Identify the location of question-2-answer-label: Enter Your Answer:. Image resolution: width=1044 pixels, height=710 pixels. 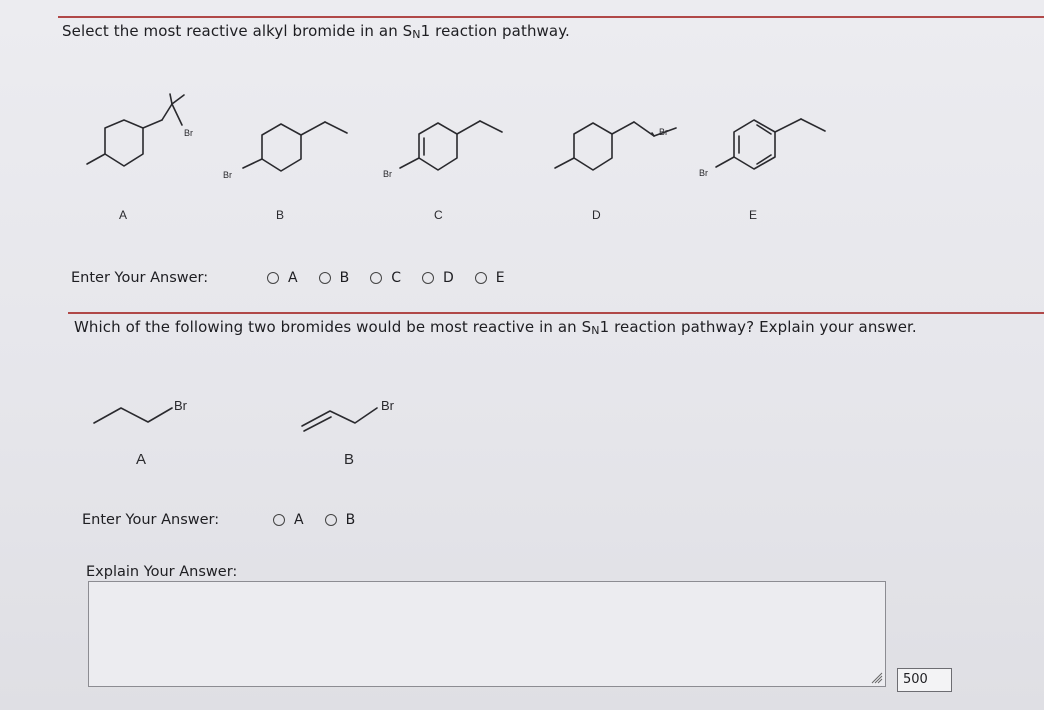
(151, 520).